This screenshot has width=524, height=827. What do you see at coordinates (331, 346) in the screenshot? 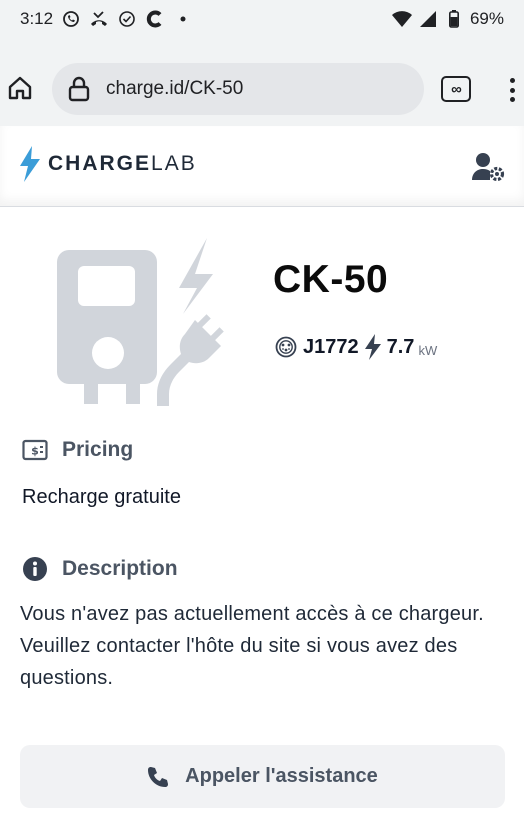
I see `connector-type: J1772` at bounding box center [331, 346].